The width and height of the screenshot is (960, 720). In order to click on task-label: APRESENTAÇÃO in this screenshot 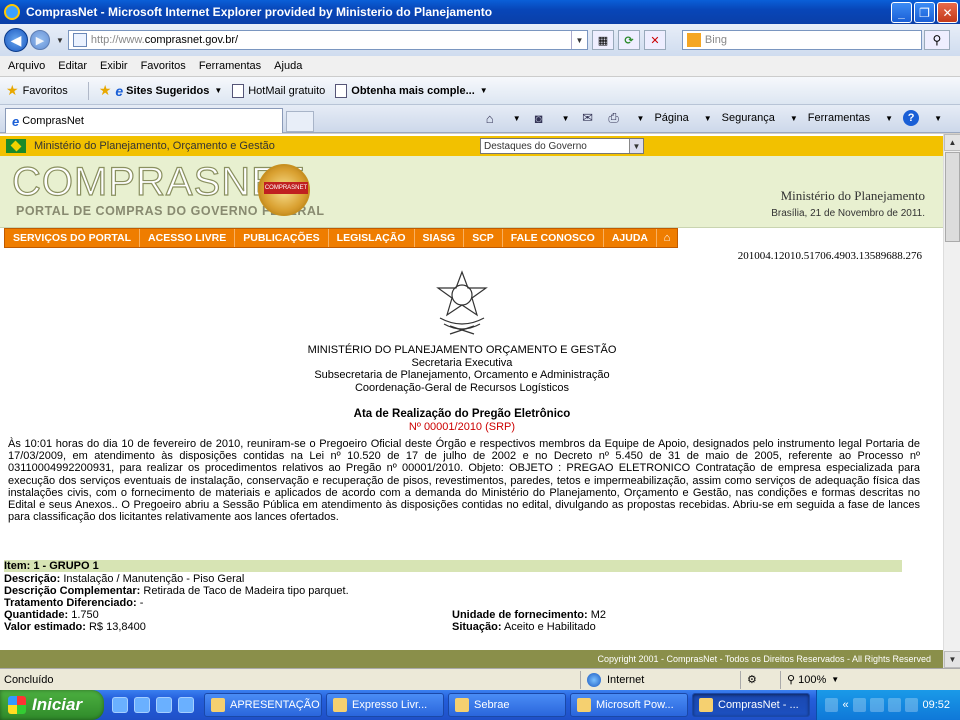, I will do `click(275, 705)`.